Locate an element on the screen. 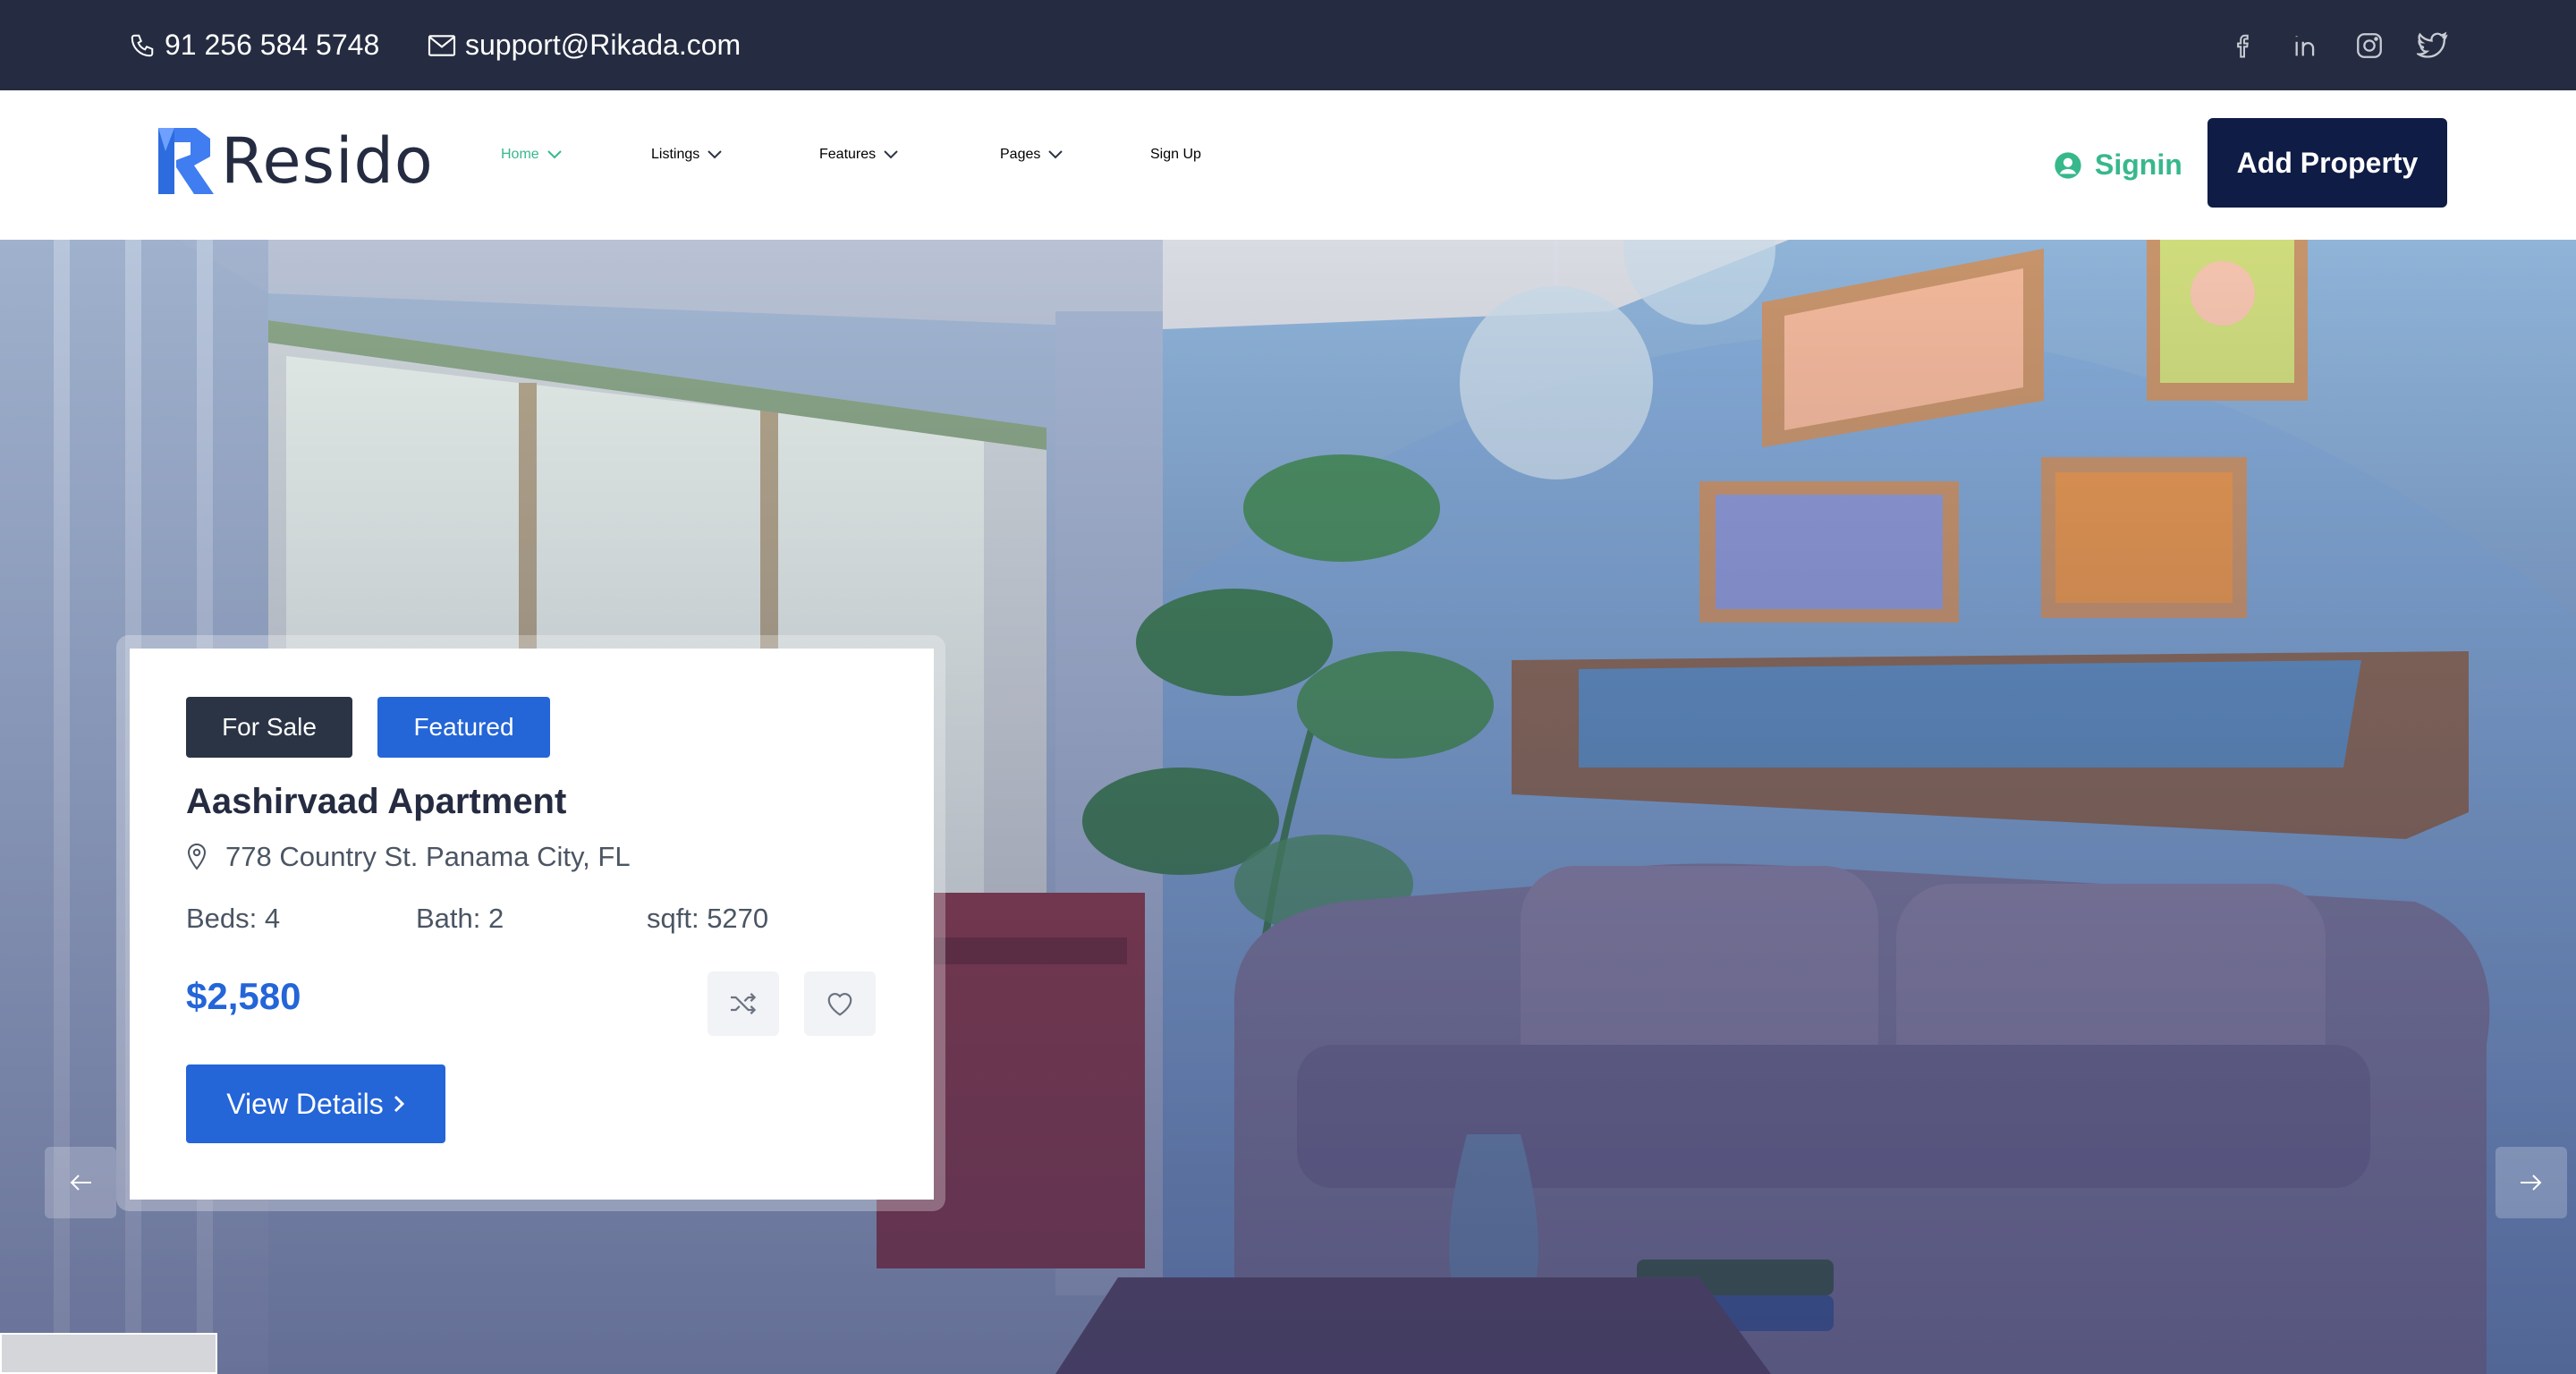 The image size is (2576, 1374). slider-prev-button is located at coordinates (80, 1182).